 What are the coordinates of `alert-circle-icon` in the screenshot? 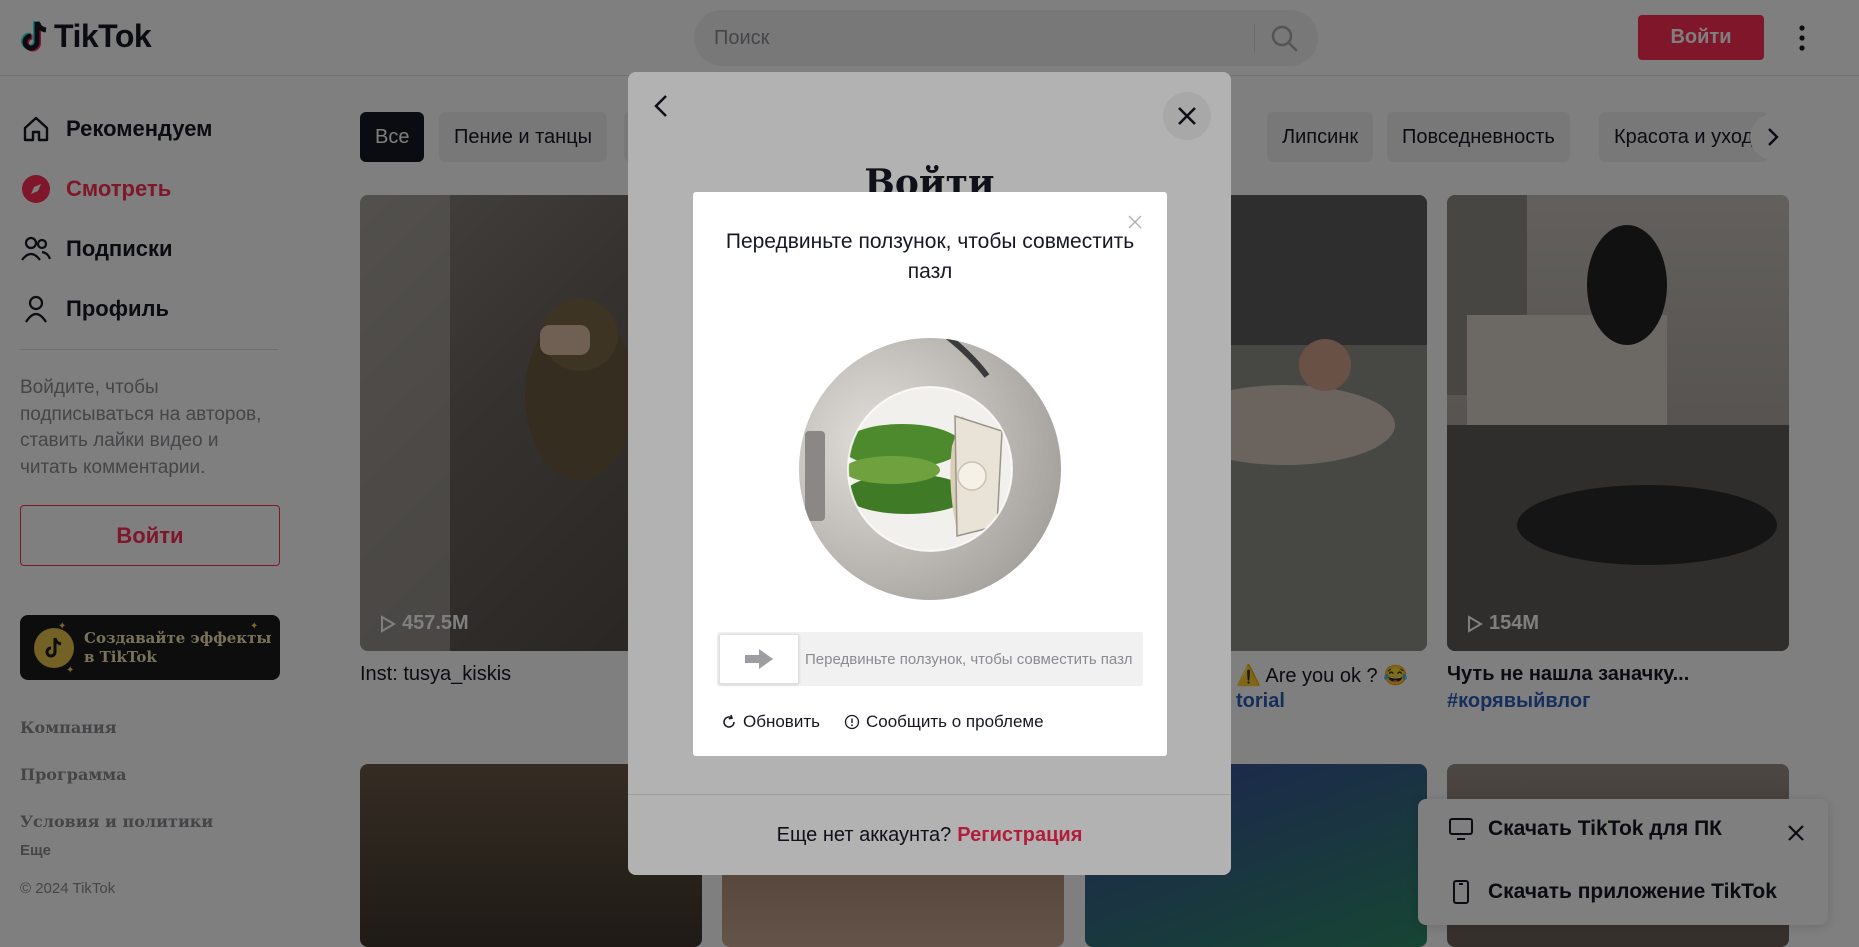 It's located at (852, 722).